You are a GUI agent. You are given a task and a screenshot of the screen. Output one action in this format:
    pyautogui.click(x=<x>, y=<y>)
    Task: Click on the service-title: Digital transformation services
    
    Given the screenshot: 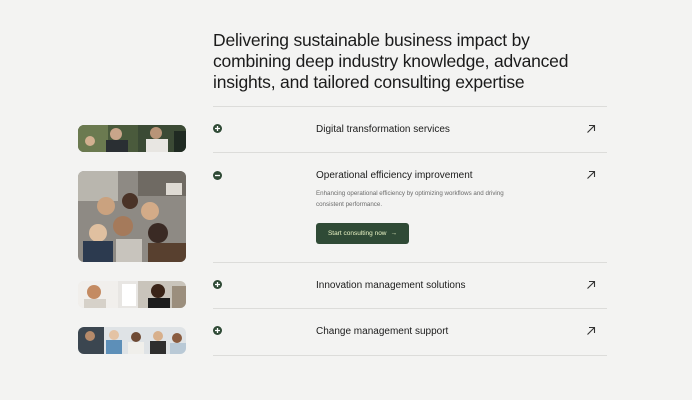 What is the action you would take?
    pyautogui.click(x=383, y=129)
    